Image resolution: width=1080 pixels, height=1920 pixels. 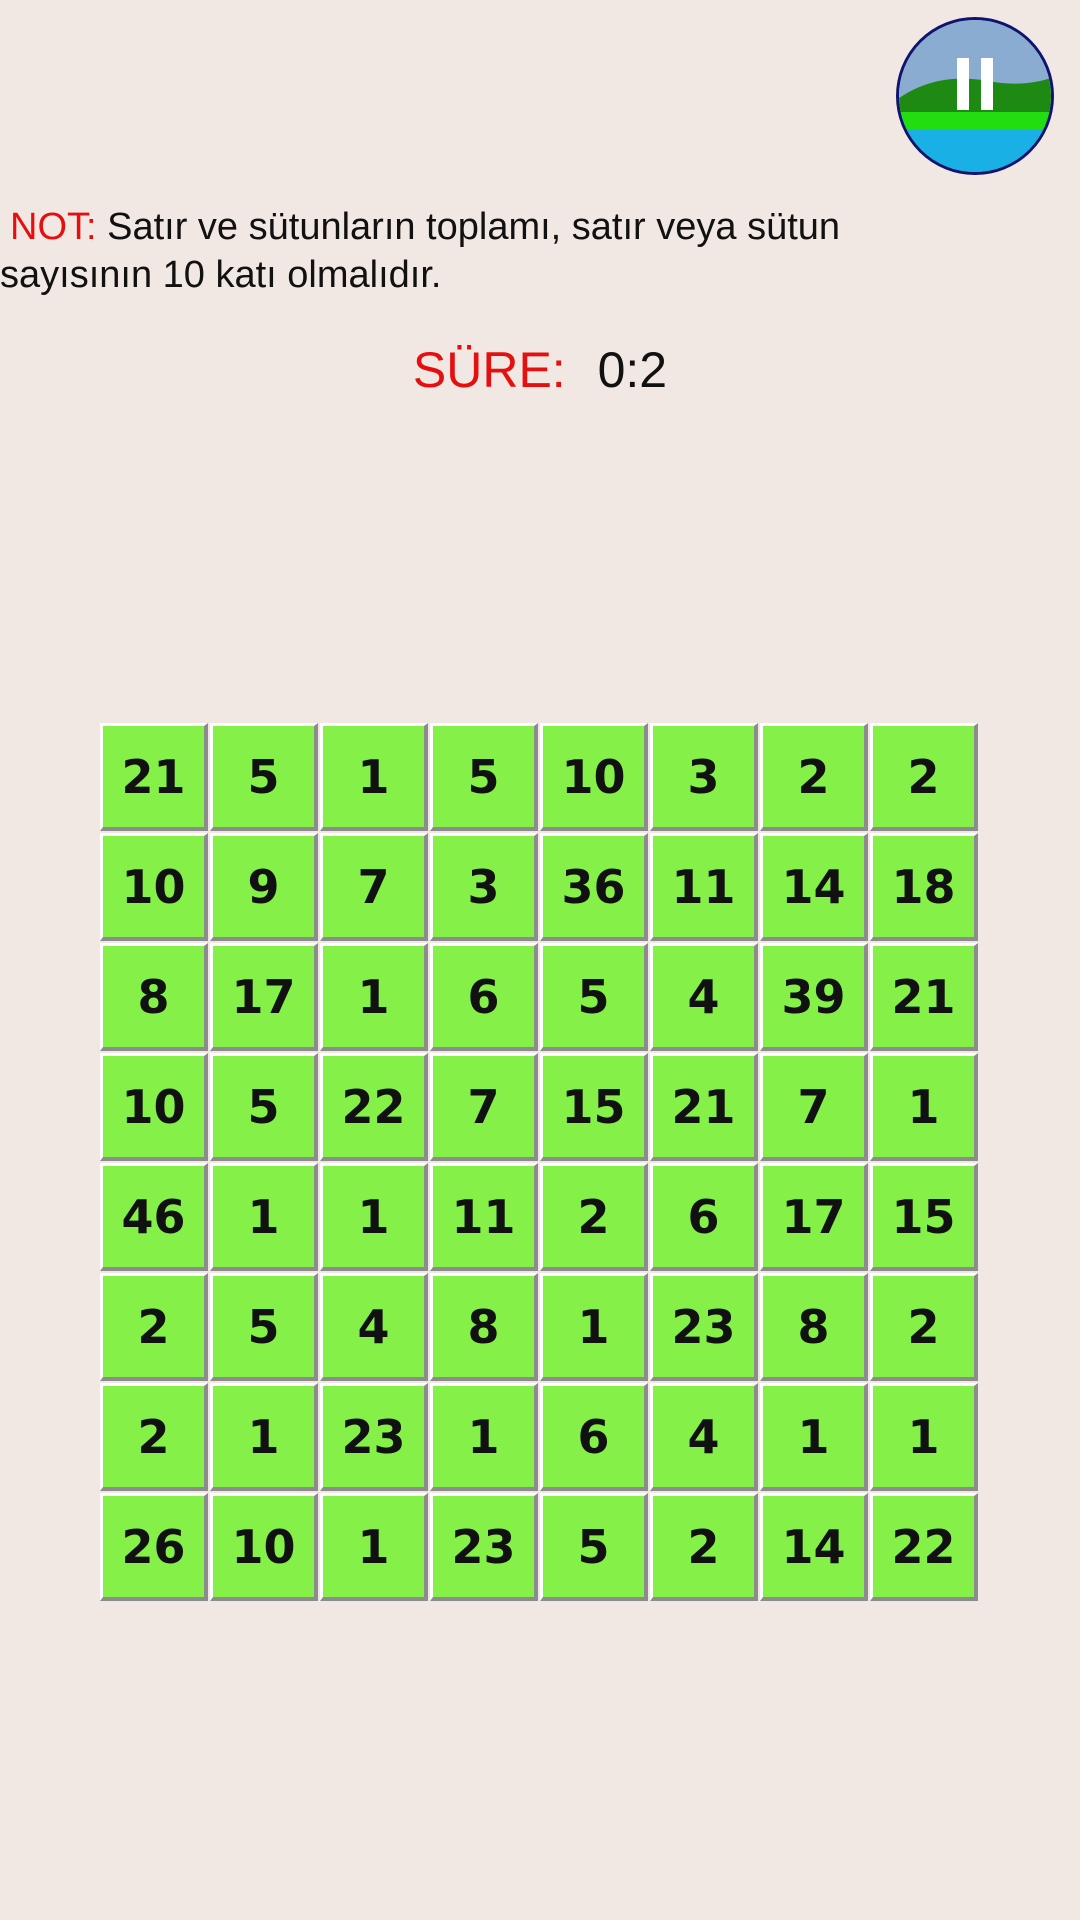 What do you see at coordinates (154, 1547) in the screenshot?
I see `grid-cell: 26` at bounding box center [154, 1547].